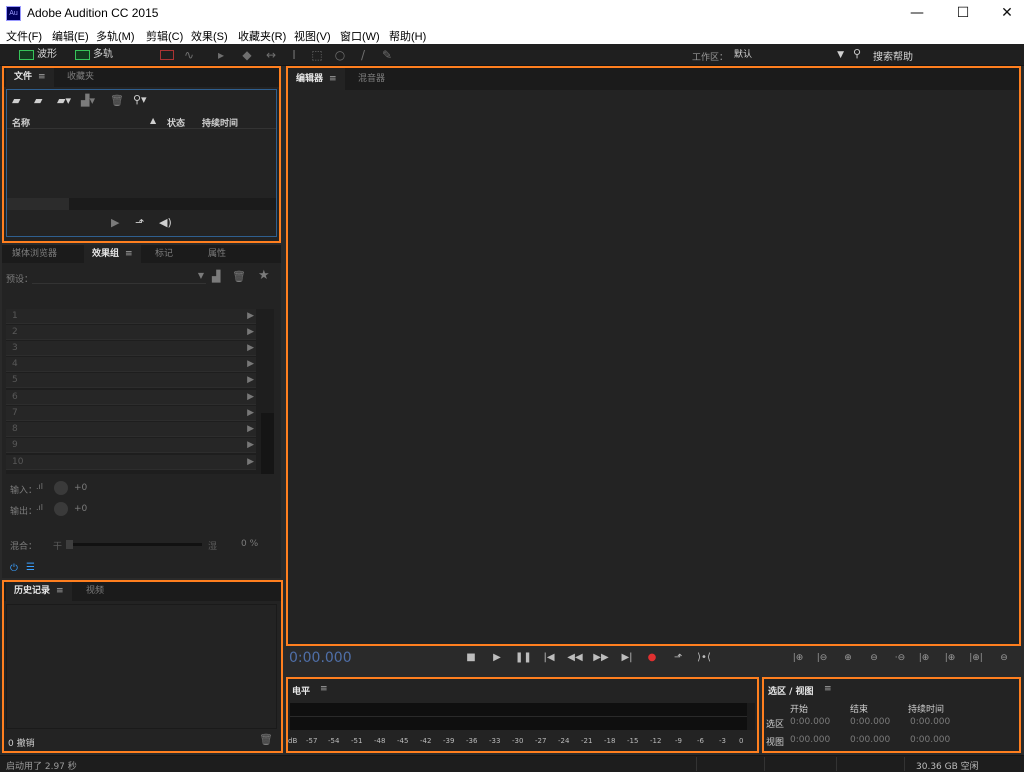 This screenshot has width=1024, height=772. Describe the element at coordinates (963, 13) in the screenshot. I see `maximize-icon: ☐` at that location.